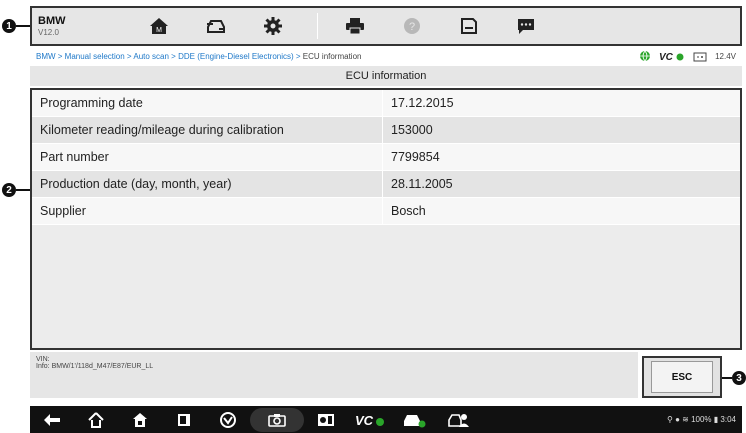  Describe the element at coordinates (700, 56) in the screenshot. I see `battery-voltage-icon` at that location.